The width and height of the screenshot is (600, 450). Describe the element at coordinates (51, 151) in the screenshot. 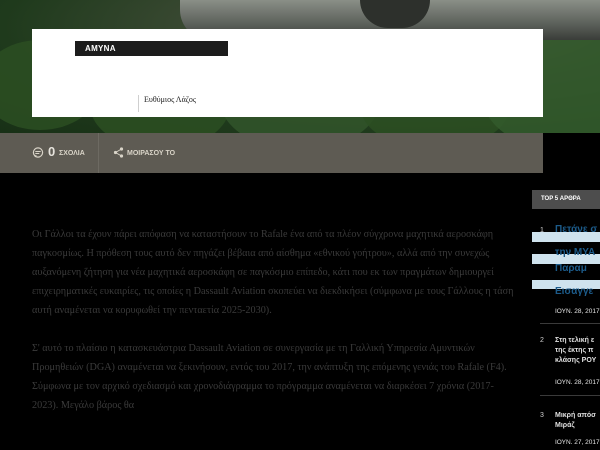

I see `comments-count: 0` at that location.